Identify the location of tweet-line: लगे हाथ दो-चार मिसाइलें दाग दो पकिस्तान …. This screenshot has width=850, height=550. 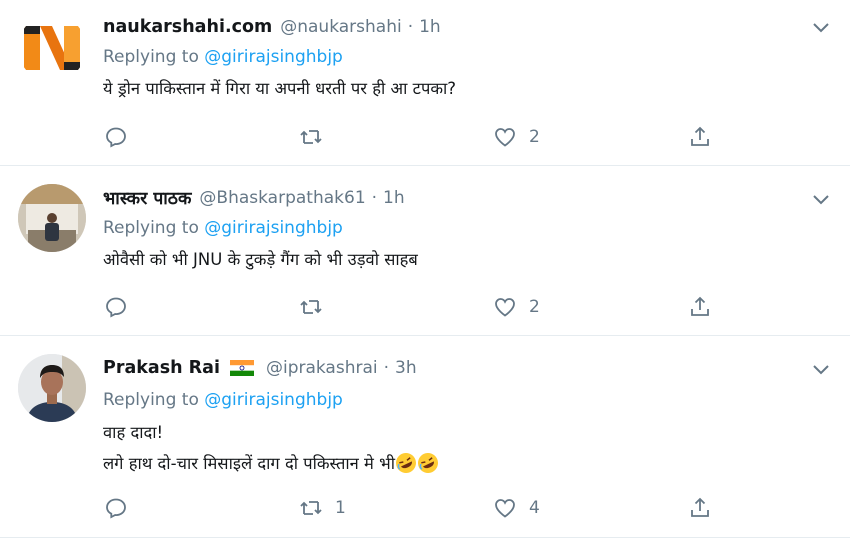
(271, 463).